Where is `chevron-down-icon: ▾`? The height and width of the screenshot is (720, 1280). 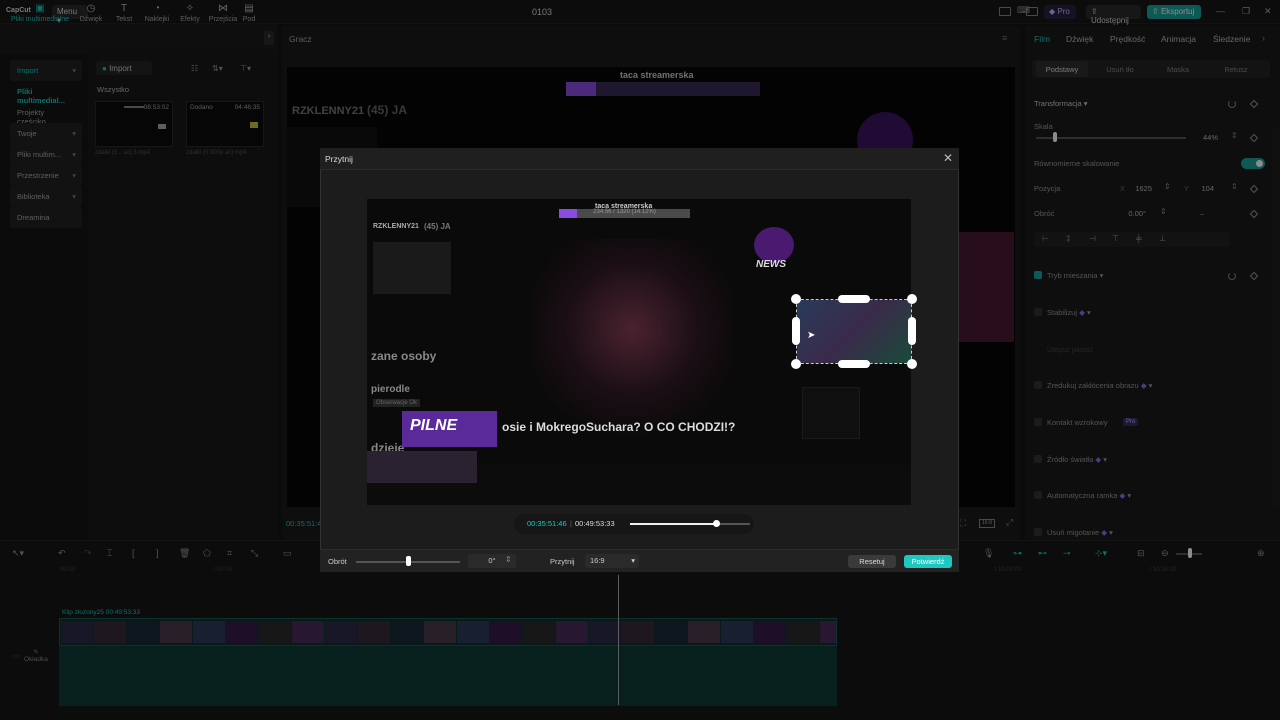 chevron-down-icon: ▾ is located at coordinates (633, 560).